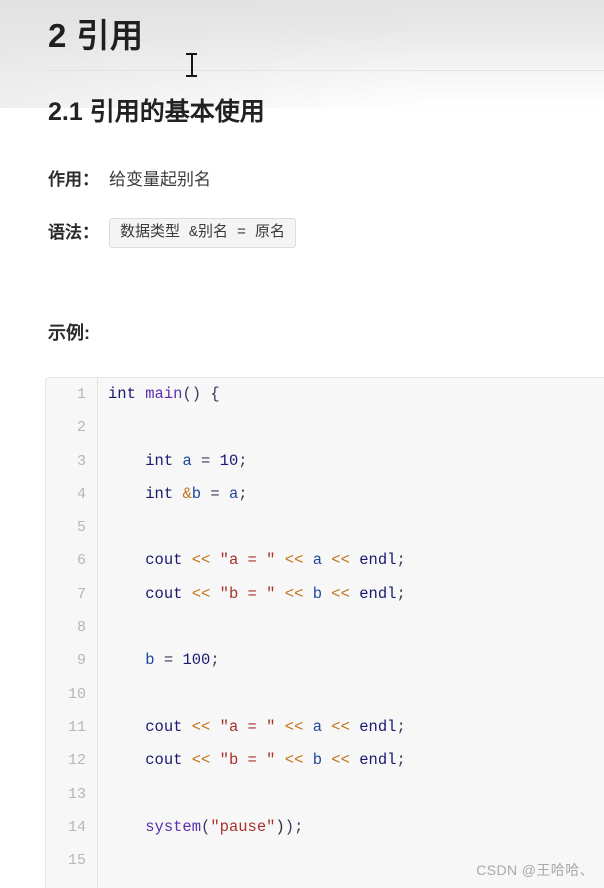 Image resolution: width=604 pixels, height=888 pixels. What do you see at coordinates (81, 528) in the screenshot?
I see `code-line-number: 5` at bounding box center [81, 528].